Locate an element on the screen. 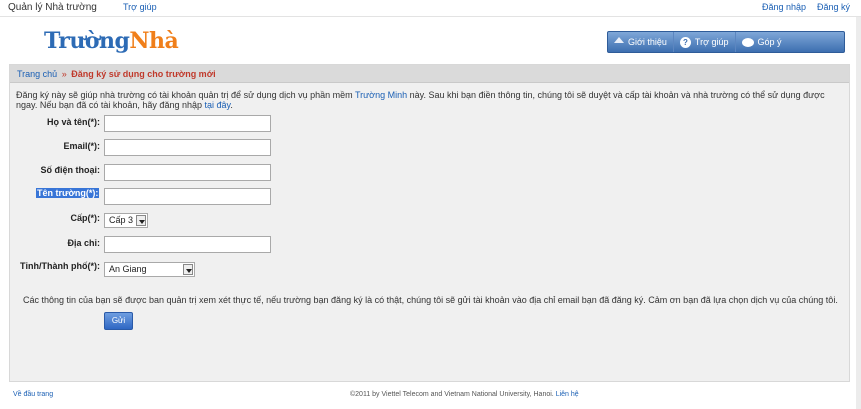 The width and height of the screenshot is (861, 409). intro-text-after: . is located at coordinates (231, 105).